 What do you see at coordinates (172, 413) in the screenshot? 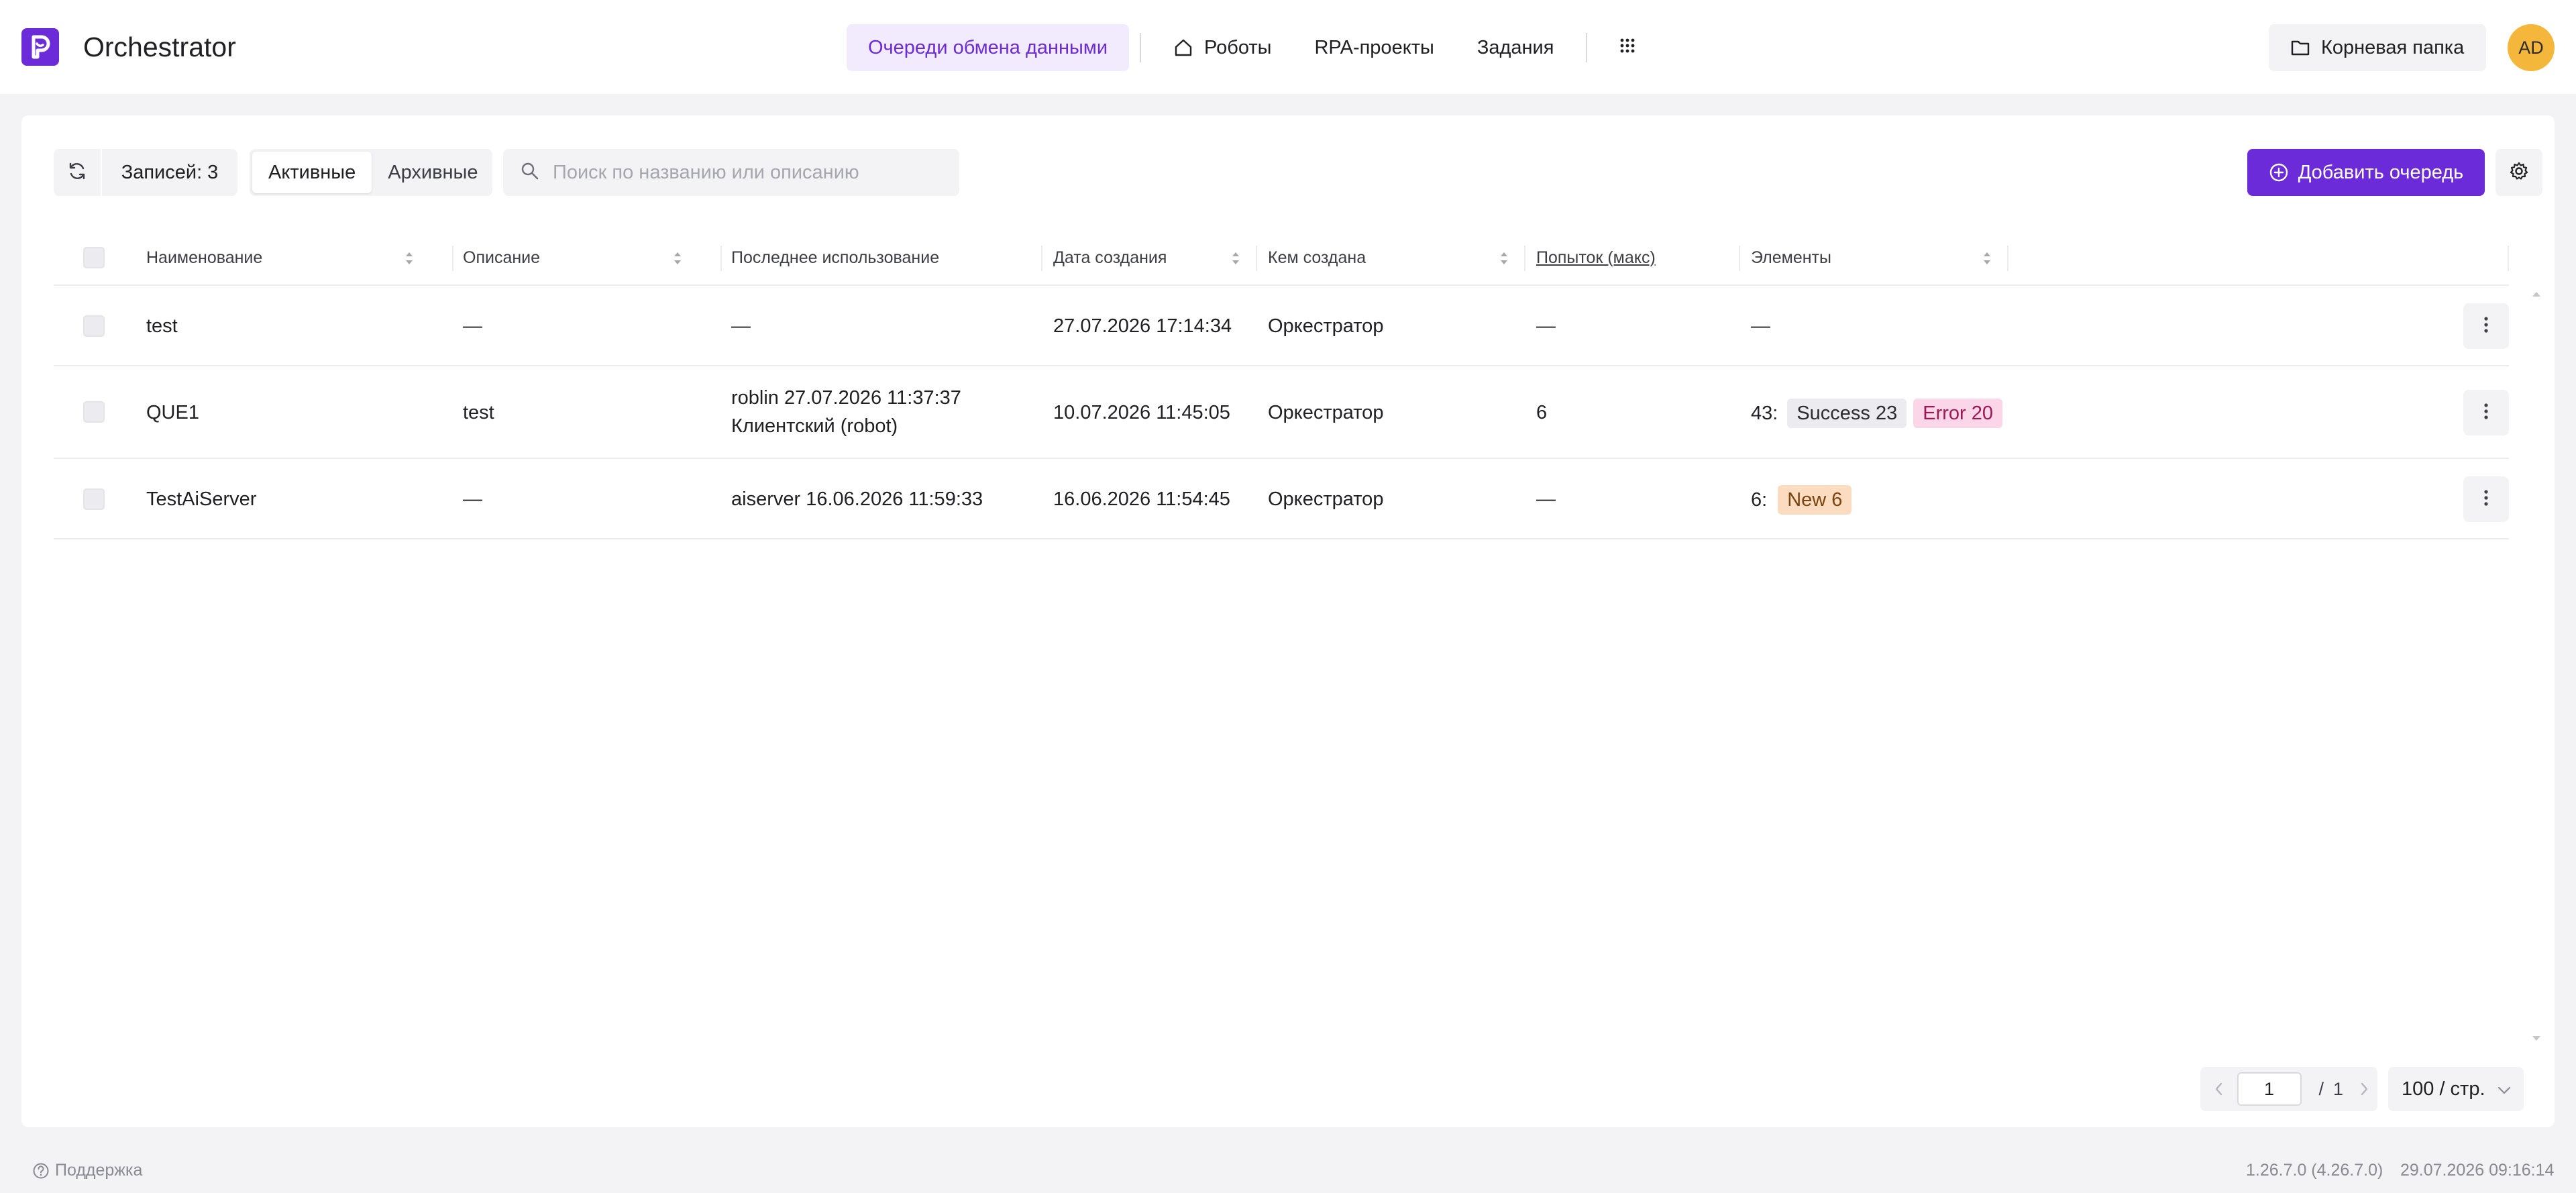
I see `queue-name: QUE1` at bounding box center [172, 413].